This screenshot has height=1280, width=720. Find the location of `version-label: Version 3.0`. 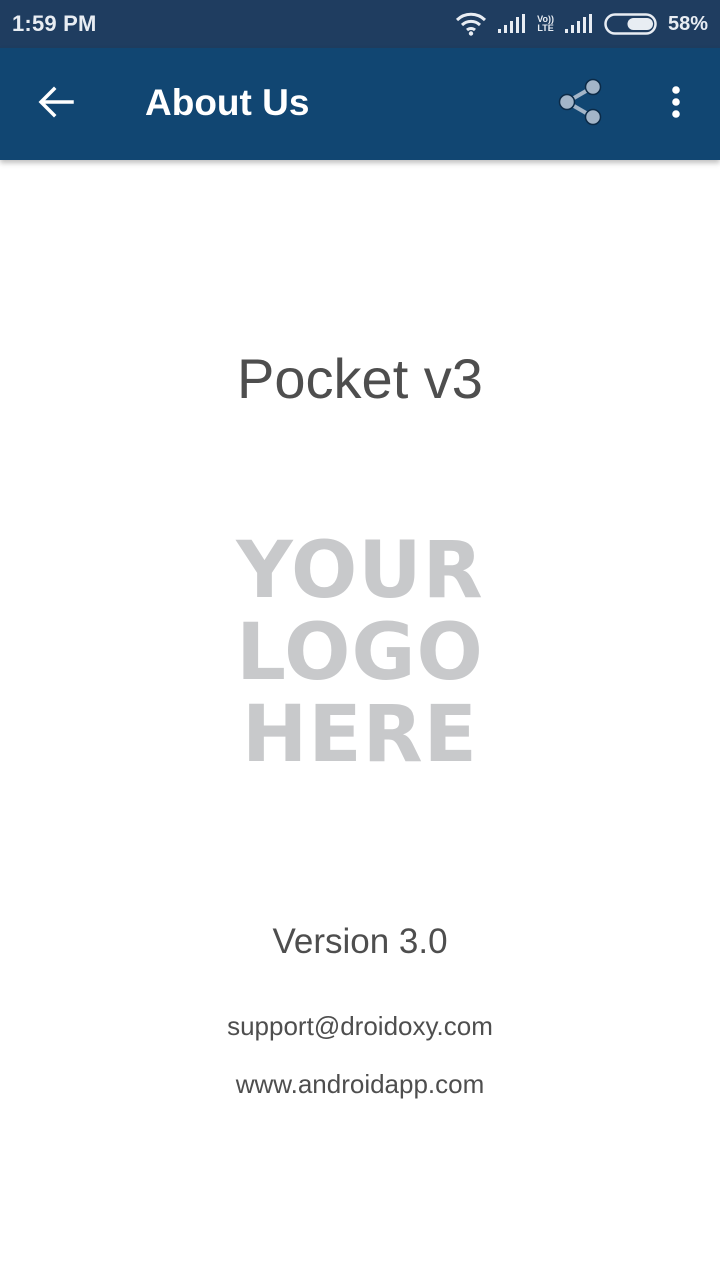

version-label: Version 3.0 is located at coordinates (360, 941).